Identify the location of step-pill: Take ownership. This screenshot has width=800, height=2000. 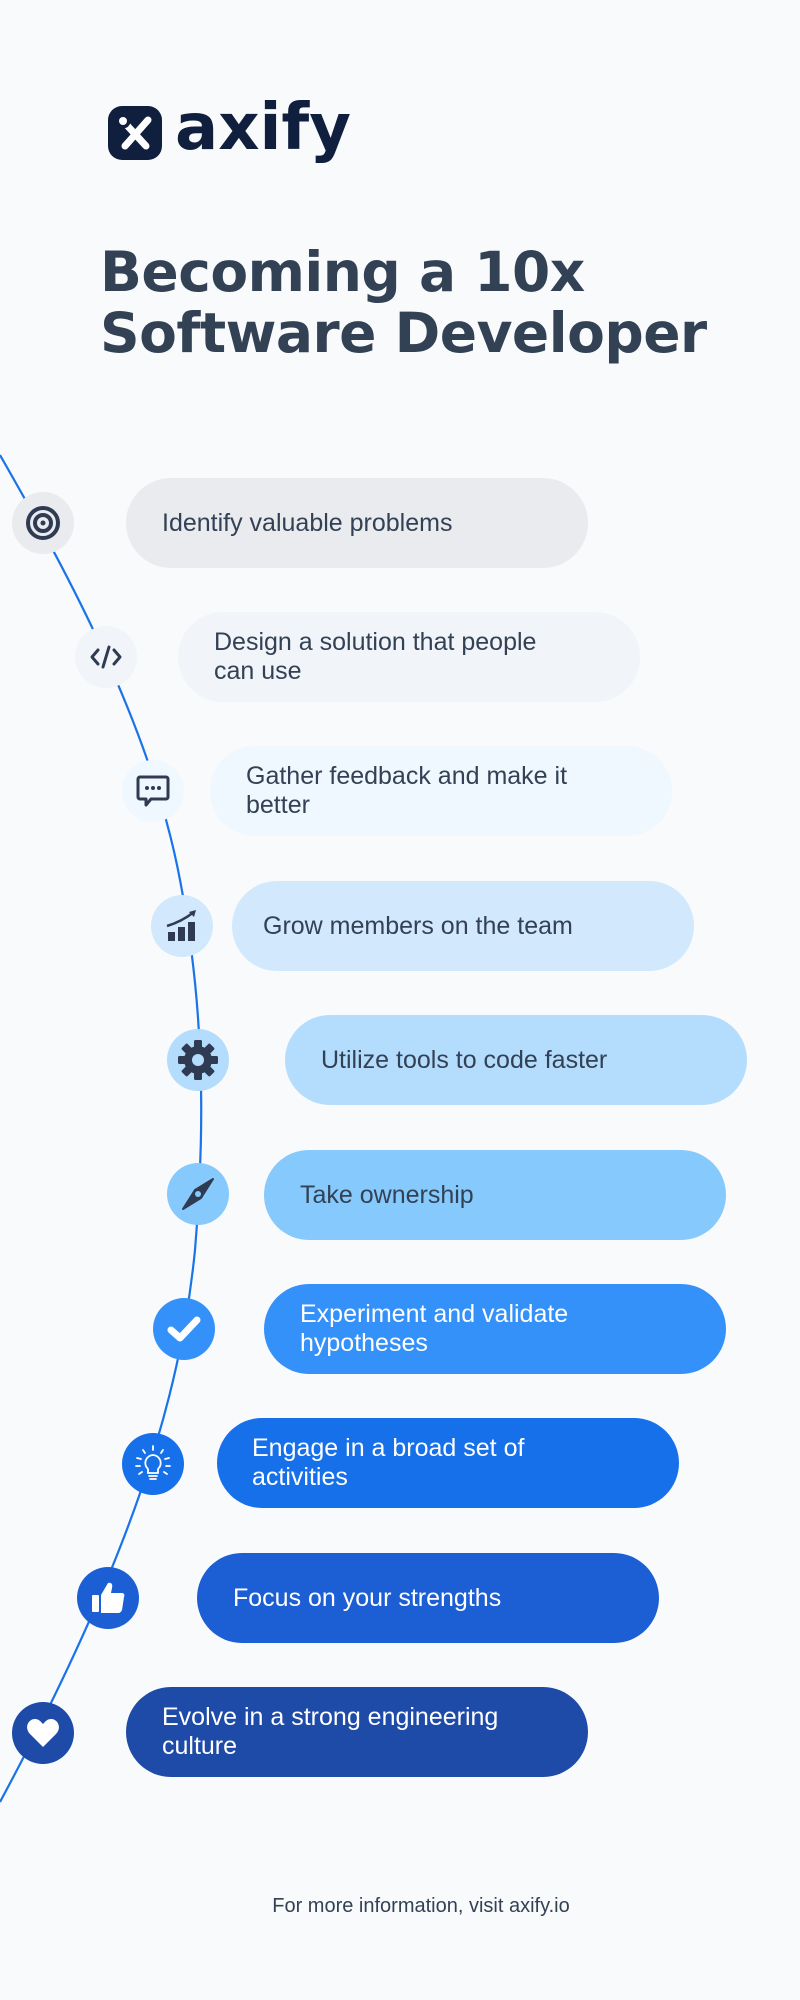
(495, 1195).